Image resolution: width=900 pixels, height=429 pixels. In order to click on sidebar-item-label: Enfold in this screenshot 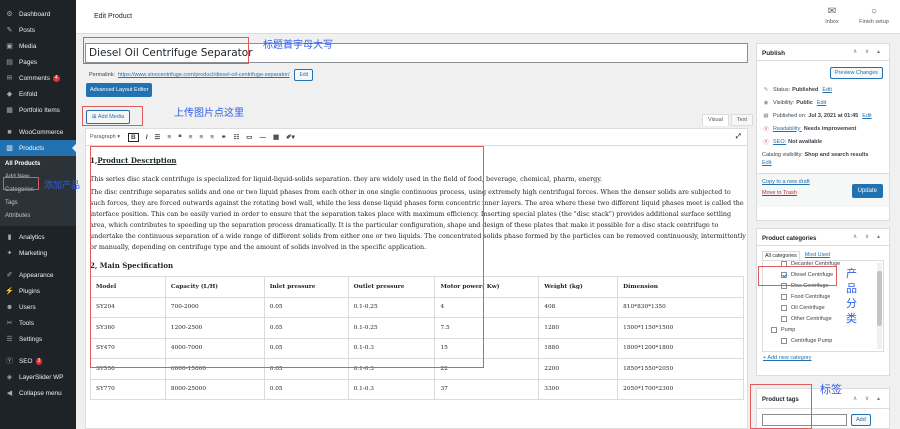, I will do `click(28, 94)`.